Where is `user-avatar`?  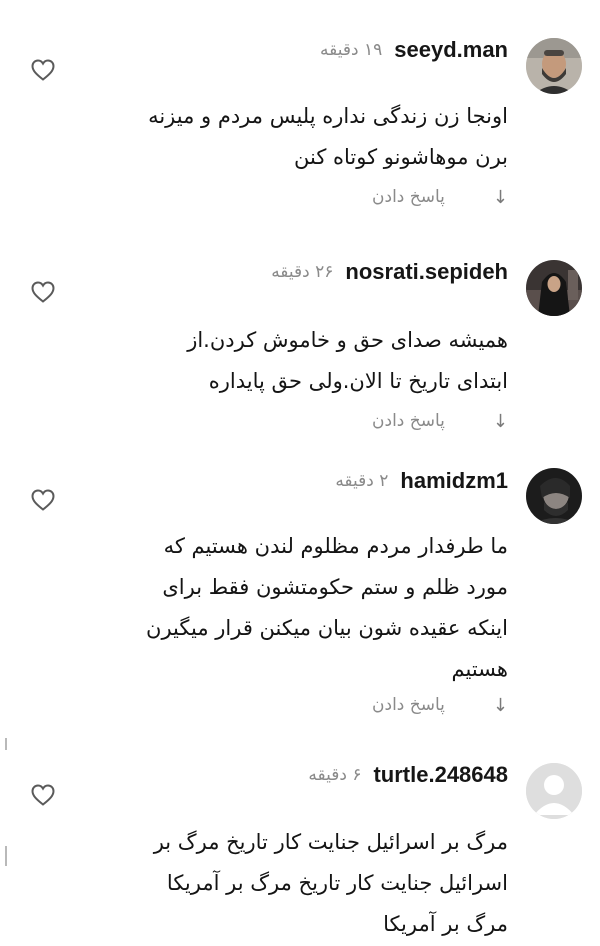 user-avatar is located at coordinates (554, 791).